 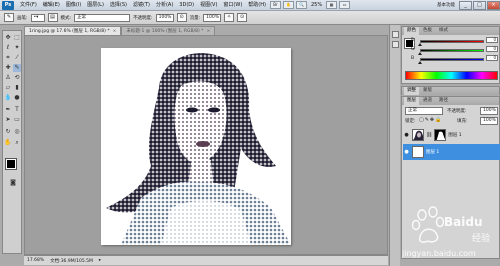 What do you see at coordinates (17, 143) in the screenshot?
I see `zoom-tool-icon: ⌕` at bounding box center [17, 143].